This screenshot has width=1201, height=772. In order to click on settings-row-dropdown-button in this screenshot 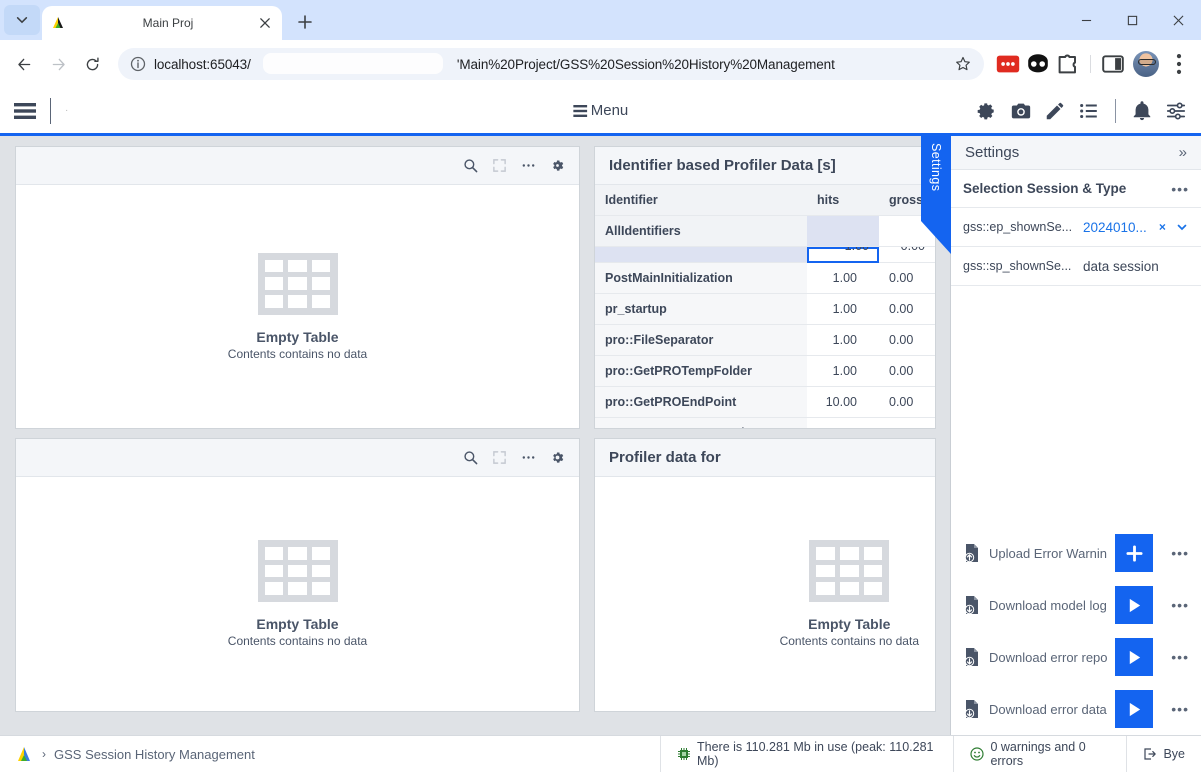, I will do `click(1182, 227)`.